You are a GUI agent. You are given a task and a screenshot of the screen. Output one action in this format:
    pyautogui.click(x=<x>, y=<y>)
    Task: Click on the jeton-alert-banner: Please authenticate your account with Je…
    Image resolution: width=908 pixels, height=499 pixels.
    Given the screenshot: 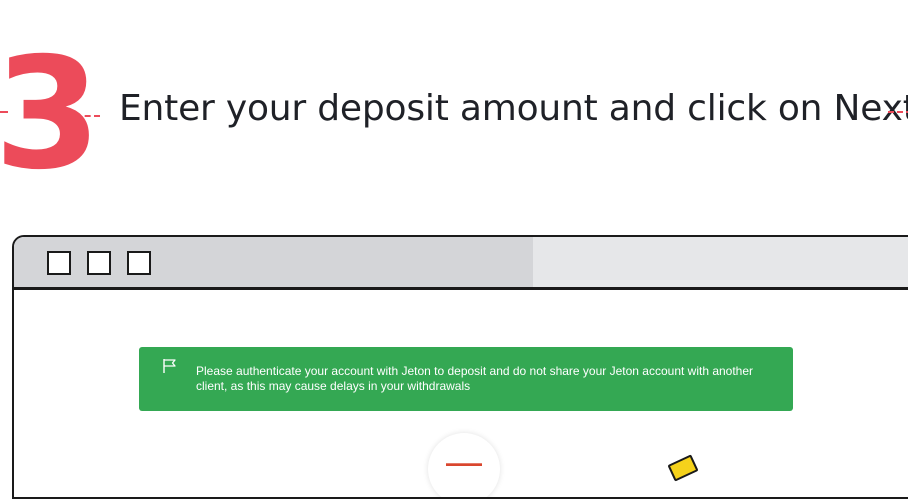 What is the action you would take?
    pyautogui.click(x=466, y=379)
    